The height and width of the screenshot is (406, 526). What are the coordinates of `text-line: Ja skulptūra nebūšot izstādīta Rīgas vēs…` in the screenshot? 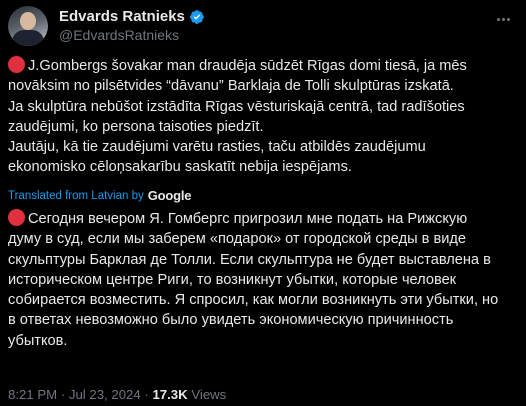 It's located at (236, 106).